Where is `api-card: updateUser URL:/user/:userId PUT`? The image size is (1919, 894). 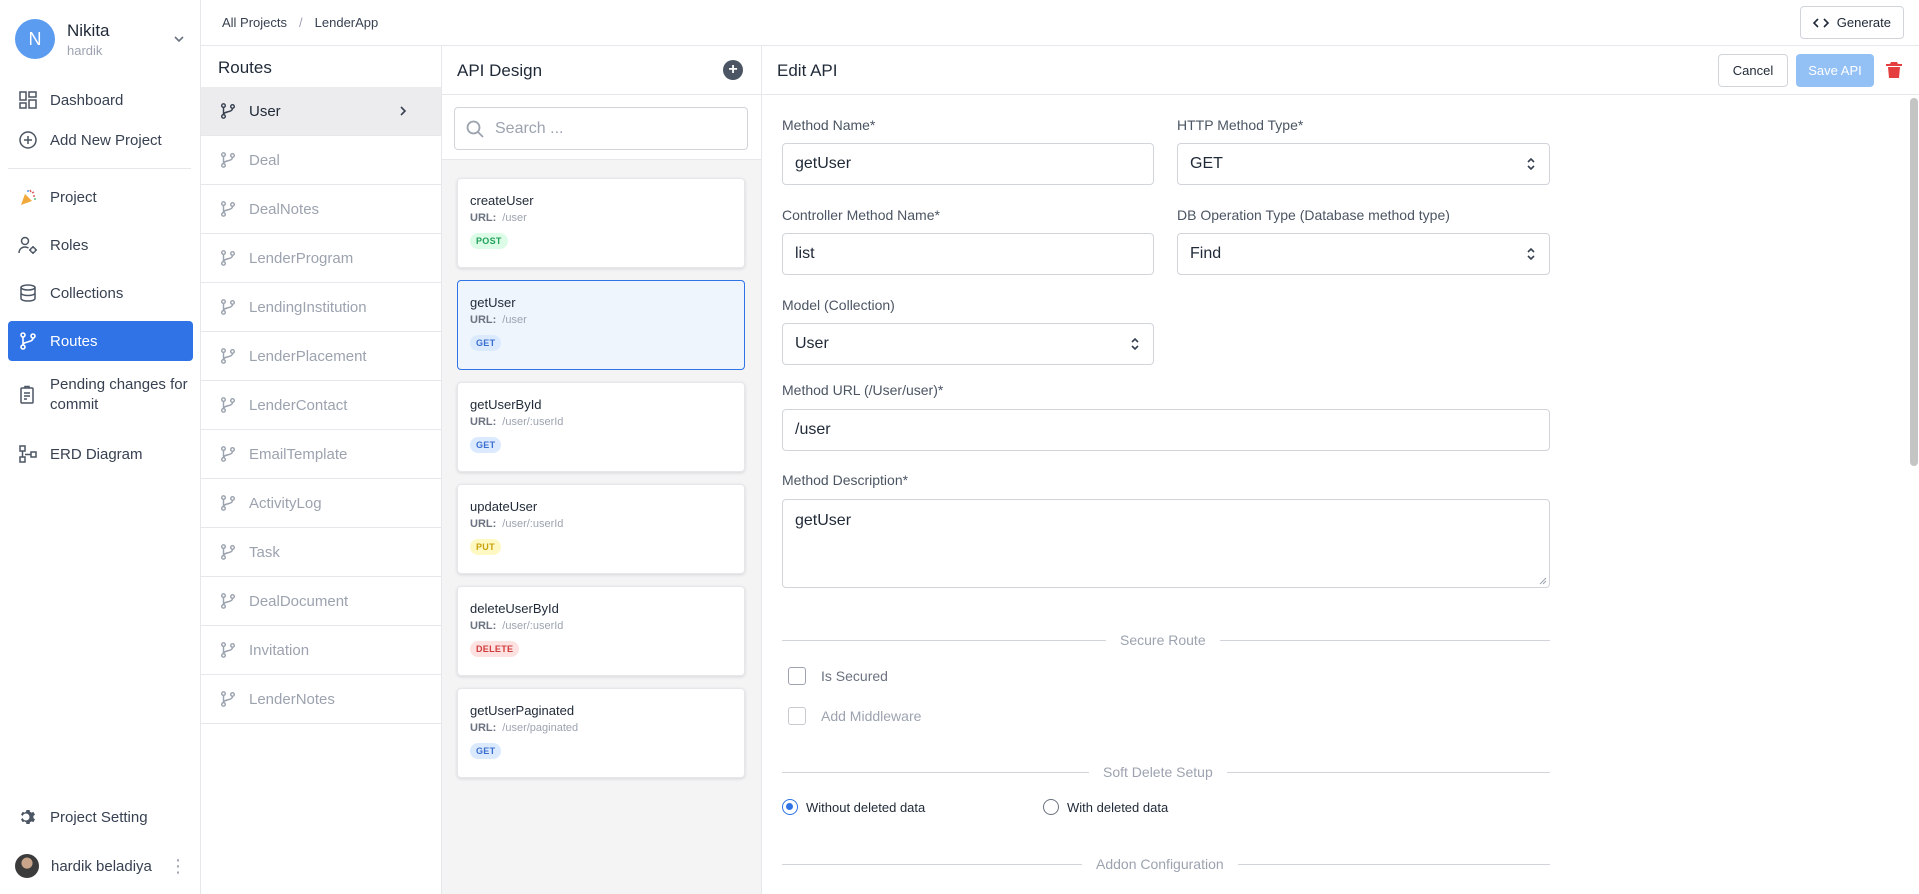
api-card: updateUser URL:/user/:userId PUT is located at coordinates (601, 529).